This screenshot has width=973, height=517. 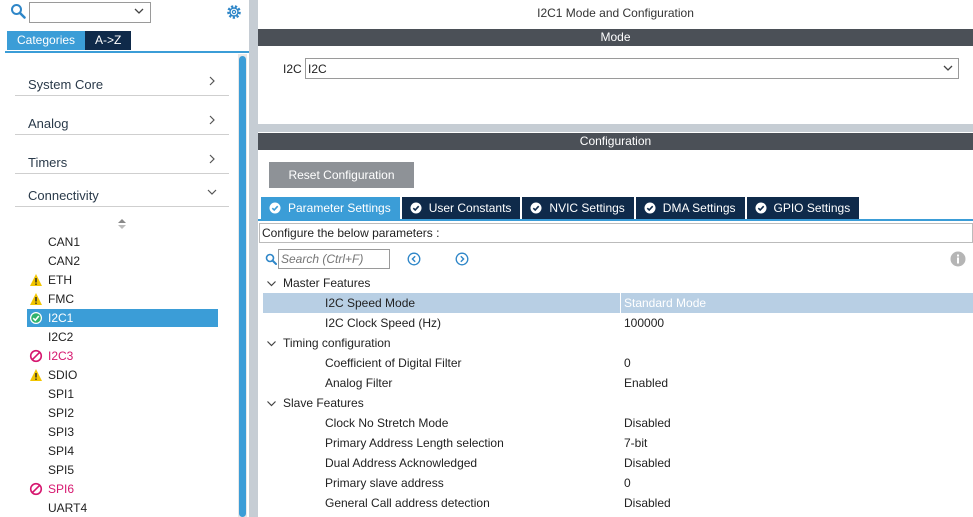 I want to click on peripheral-can1: CAN1, so click(x=122, y=242).